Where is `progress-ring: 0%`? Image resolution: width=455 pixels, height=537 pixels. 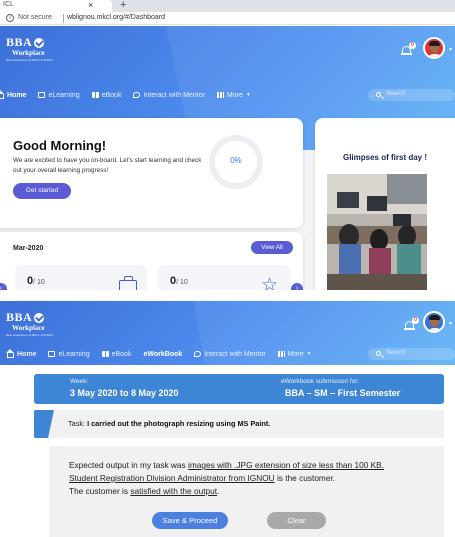 progress-ring: 0% is located at coordinates (236, 162).